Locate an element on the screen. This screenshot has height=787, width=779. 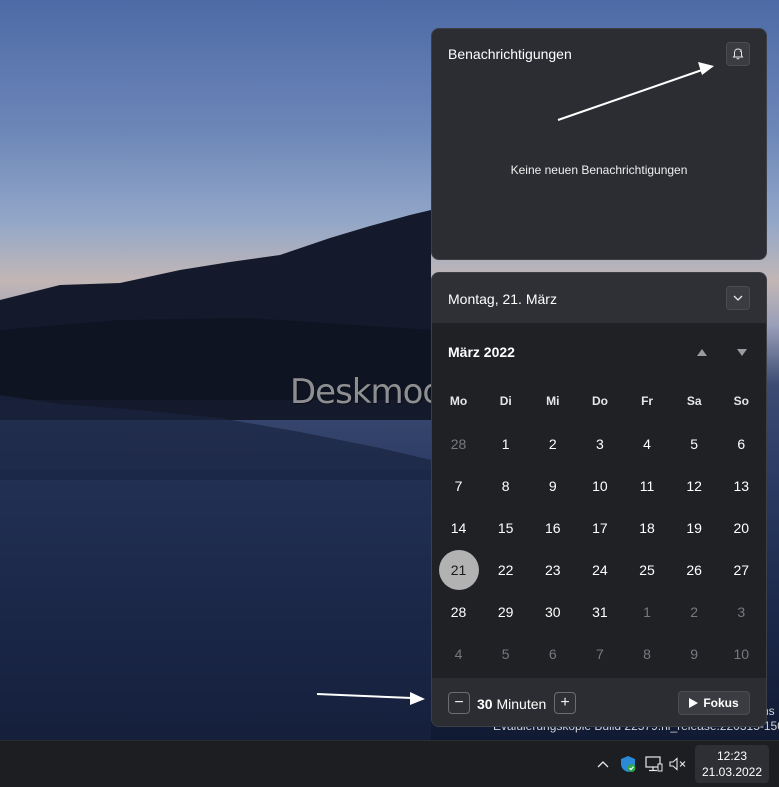
decrease-minutes-button: − is located at coordinates (459, 703).